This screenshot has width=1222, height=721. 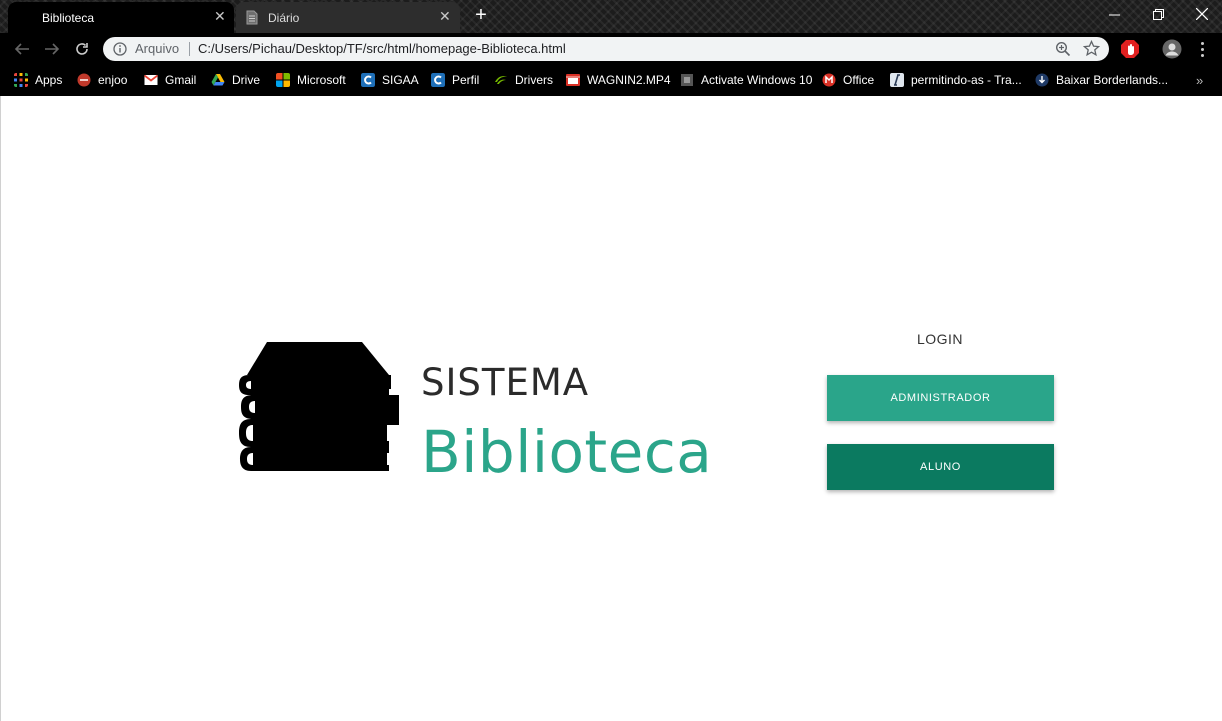 I want to click on bookmark-gmail: Gmail, so click(x=170, y=80).